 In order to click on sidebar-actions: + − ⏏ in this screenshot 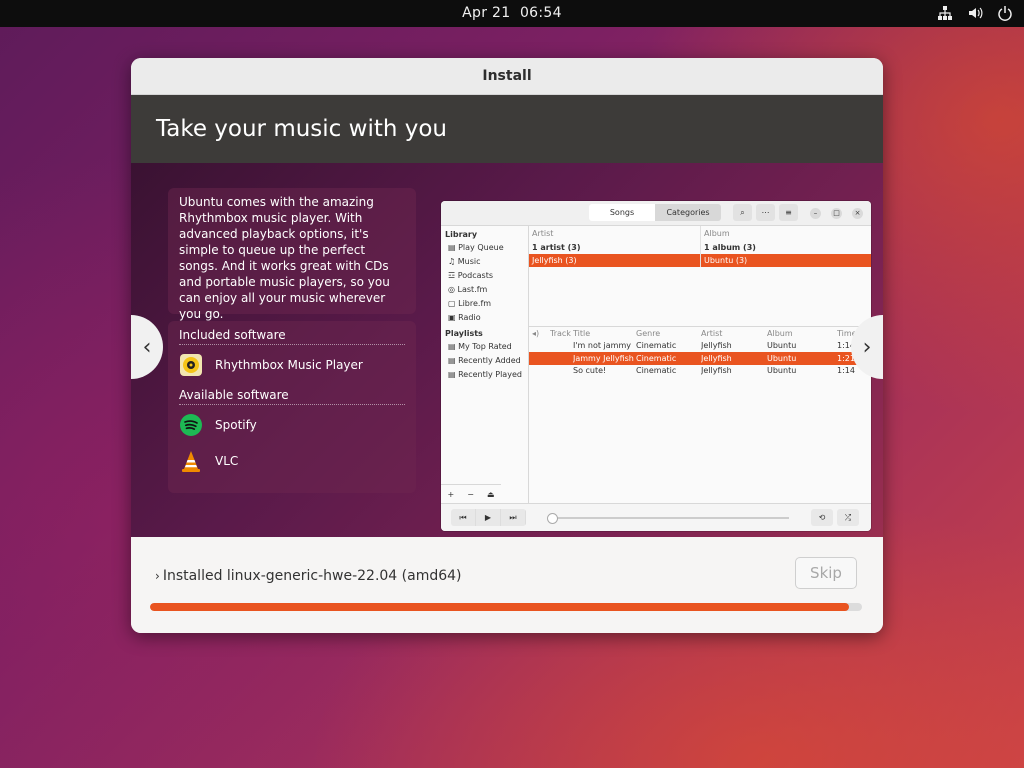, I will do `click(471, 494)`.